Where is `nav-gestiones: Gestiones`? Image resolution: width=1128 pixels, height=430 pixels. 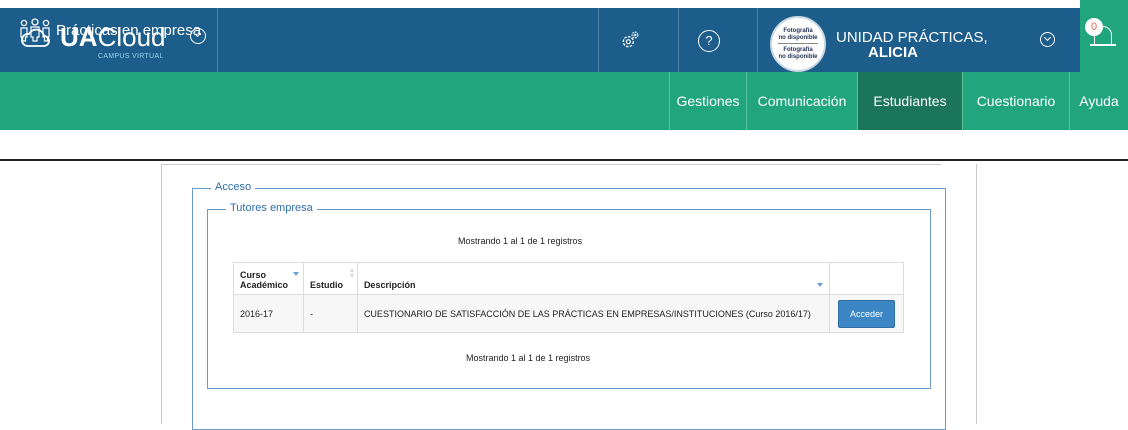 nav-gestiones: Gestiones is located at coordinates (708, 101).